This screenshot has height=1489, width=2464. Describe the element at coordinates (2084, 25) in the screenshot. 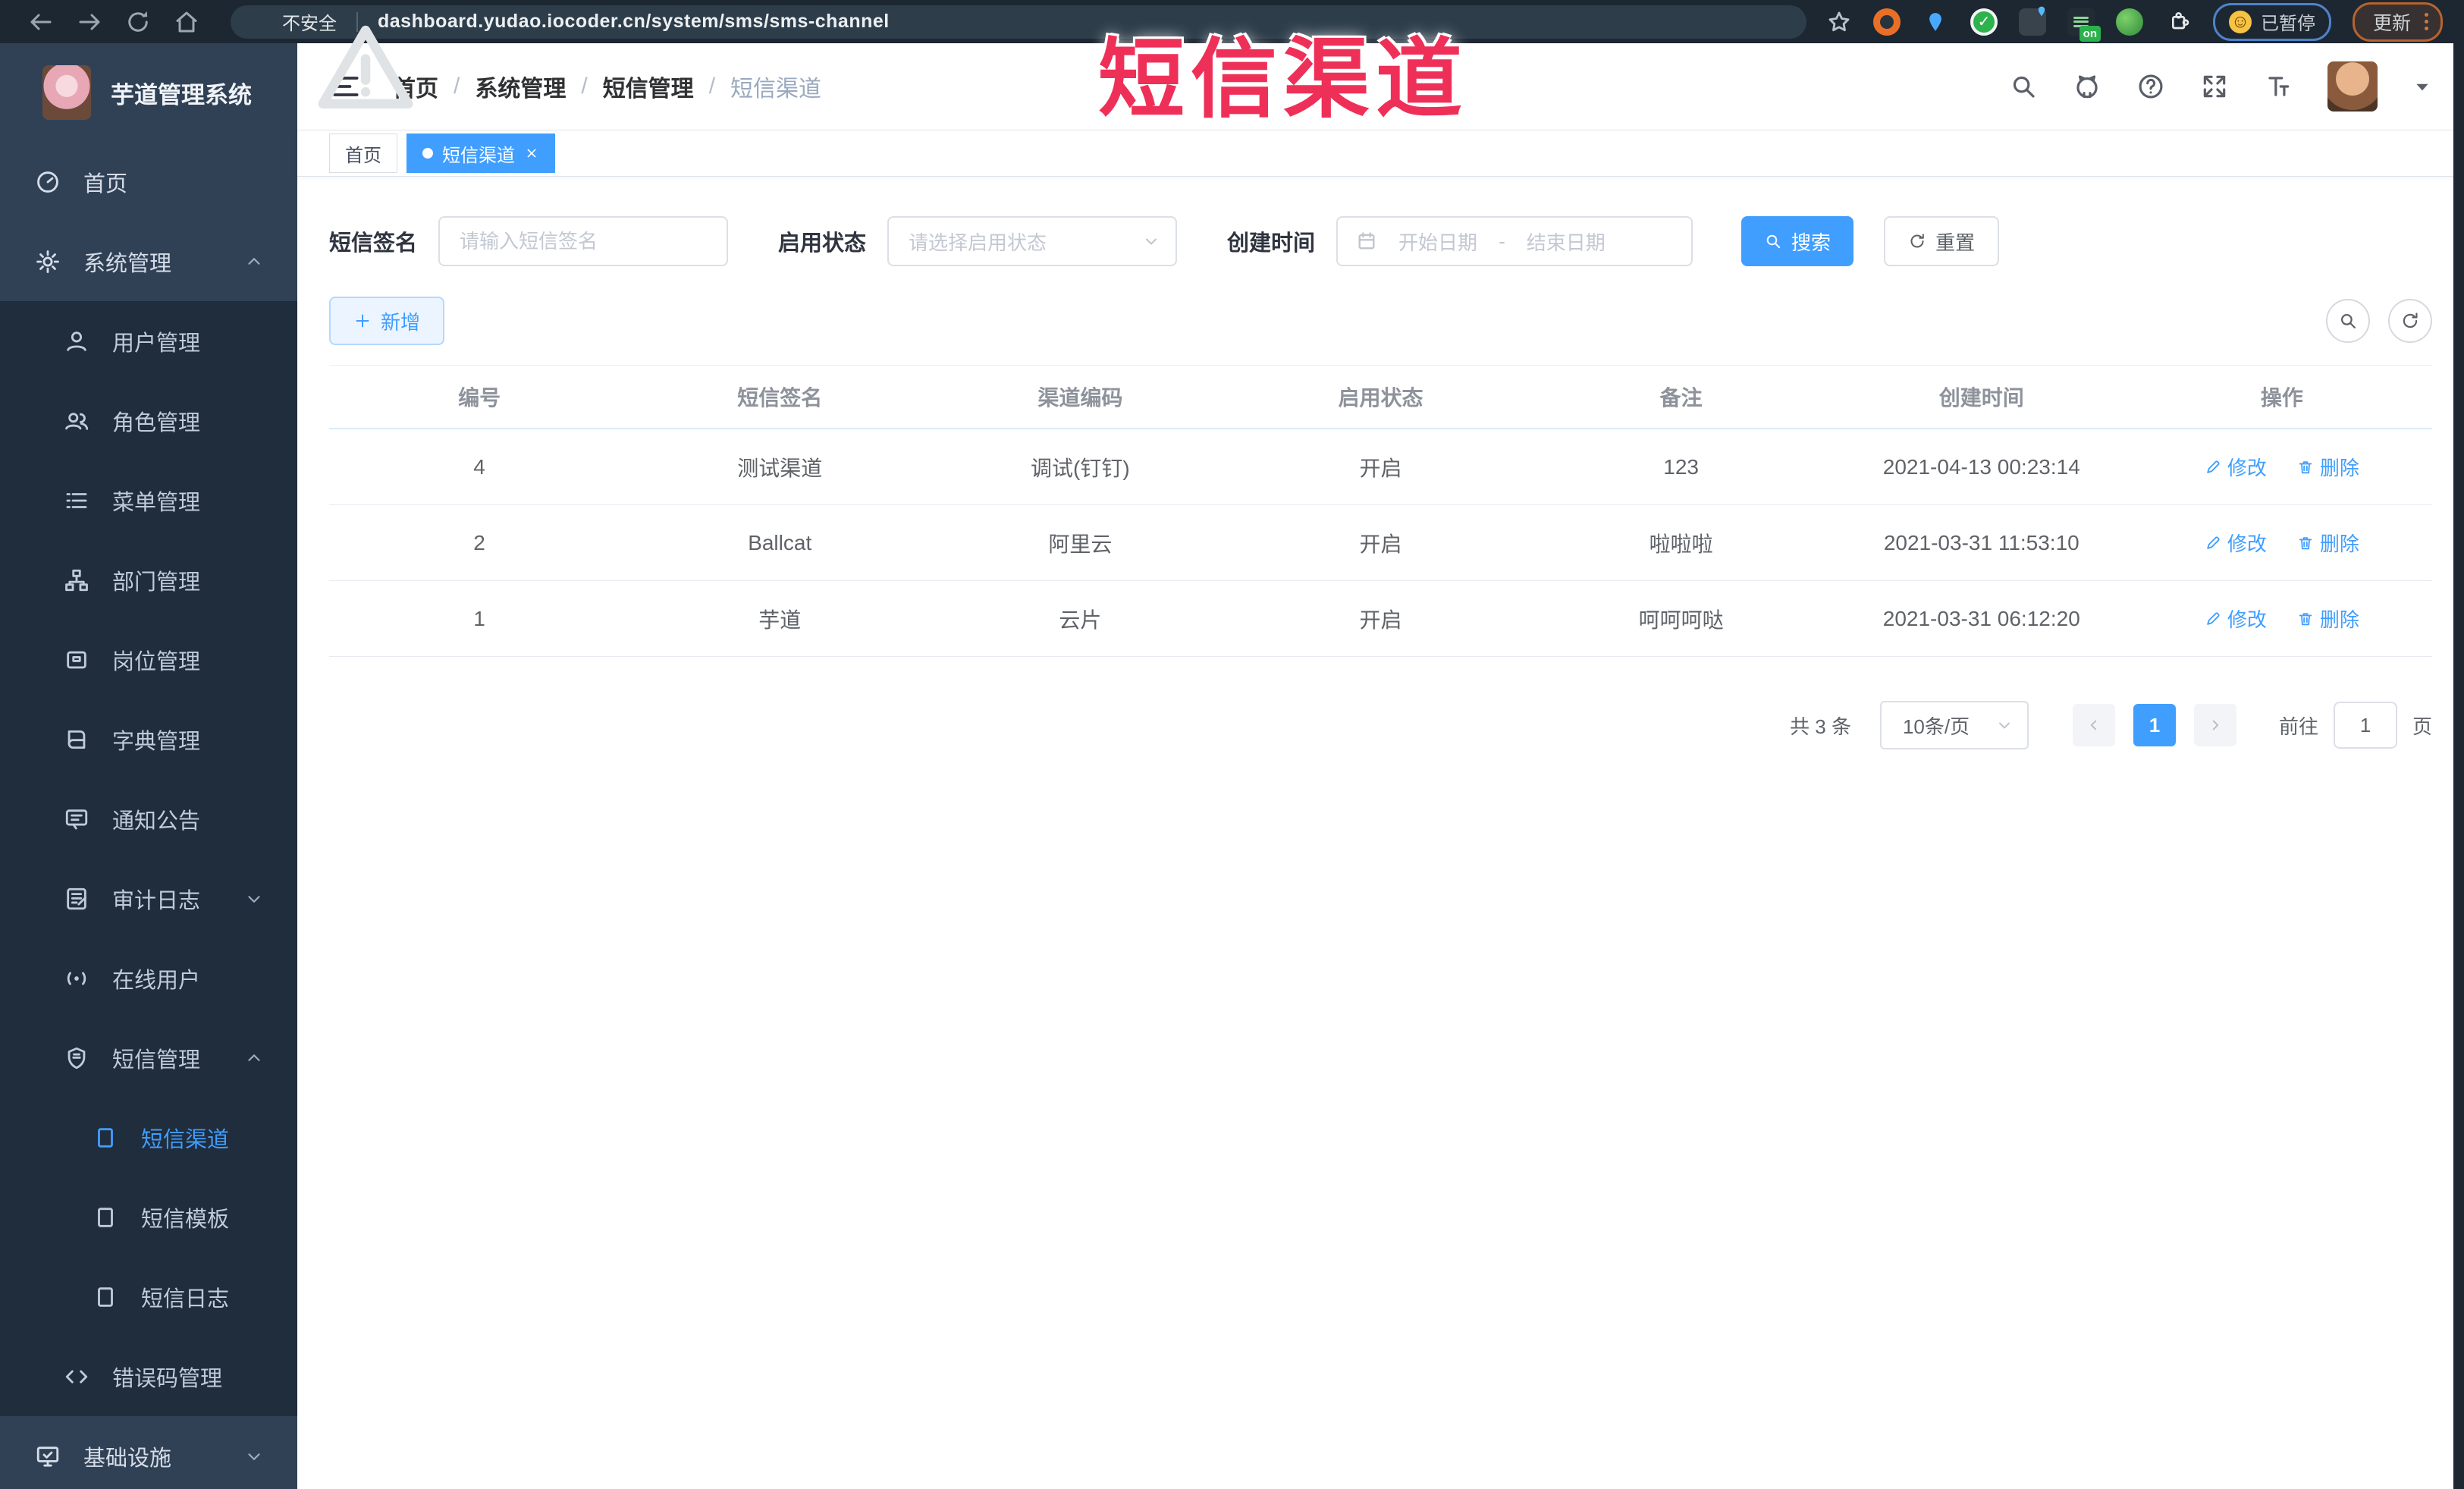

I see `vpn-on-icon: on` at that location.